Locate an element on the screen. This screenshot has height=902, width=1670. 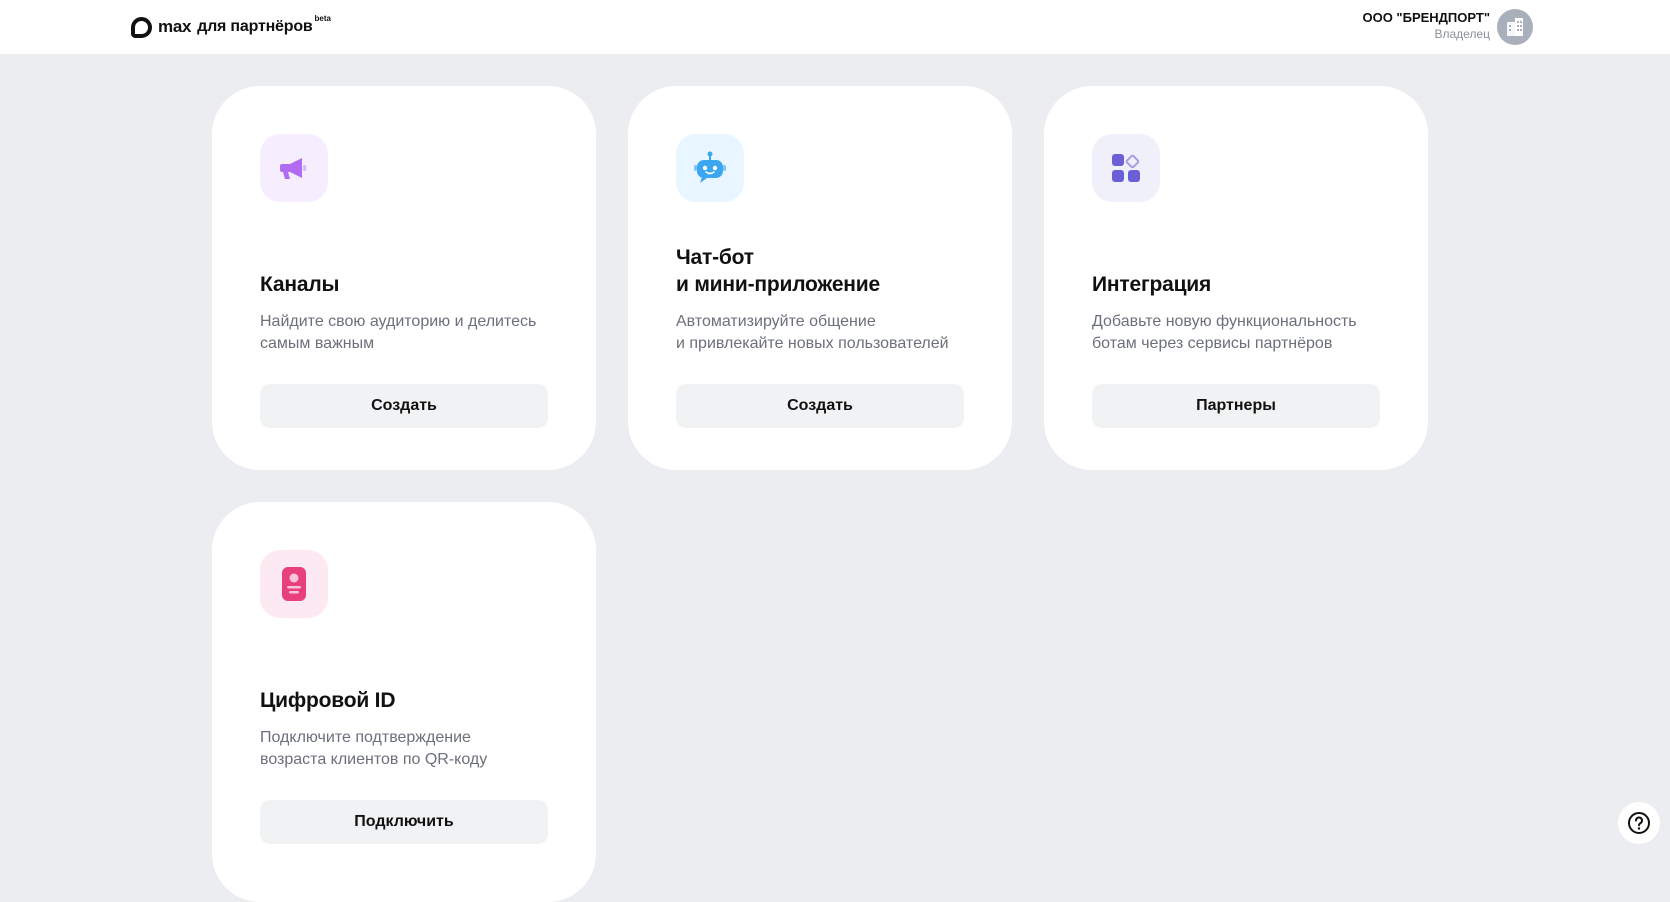
account-info: ООО "БРЕНДПОРТ" Владелец is located at coordinates (1426, 26).